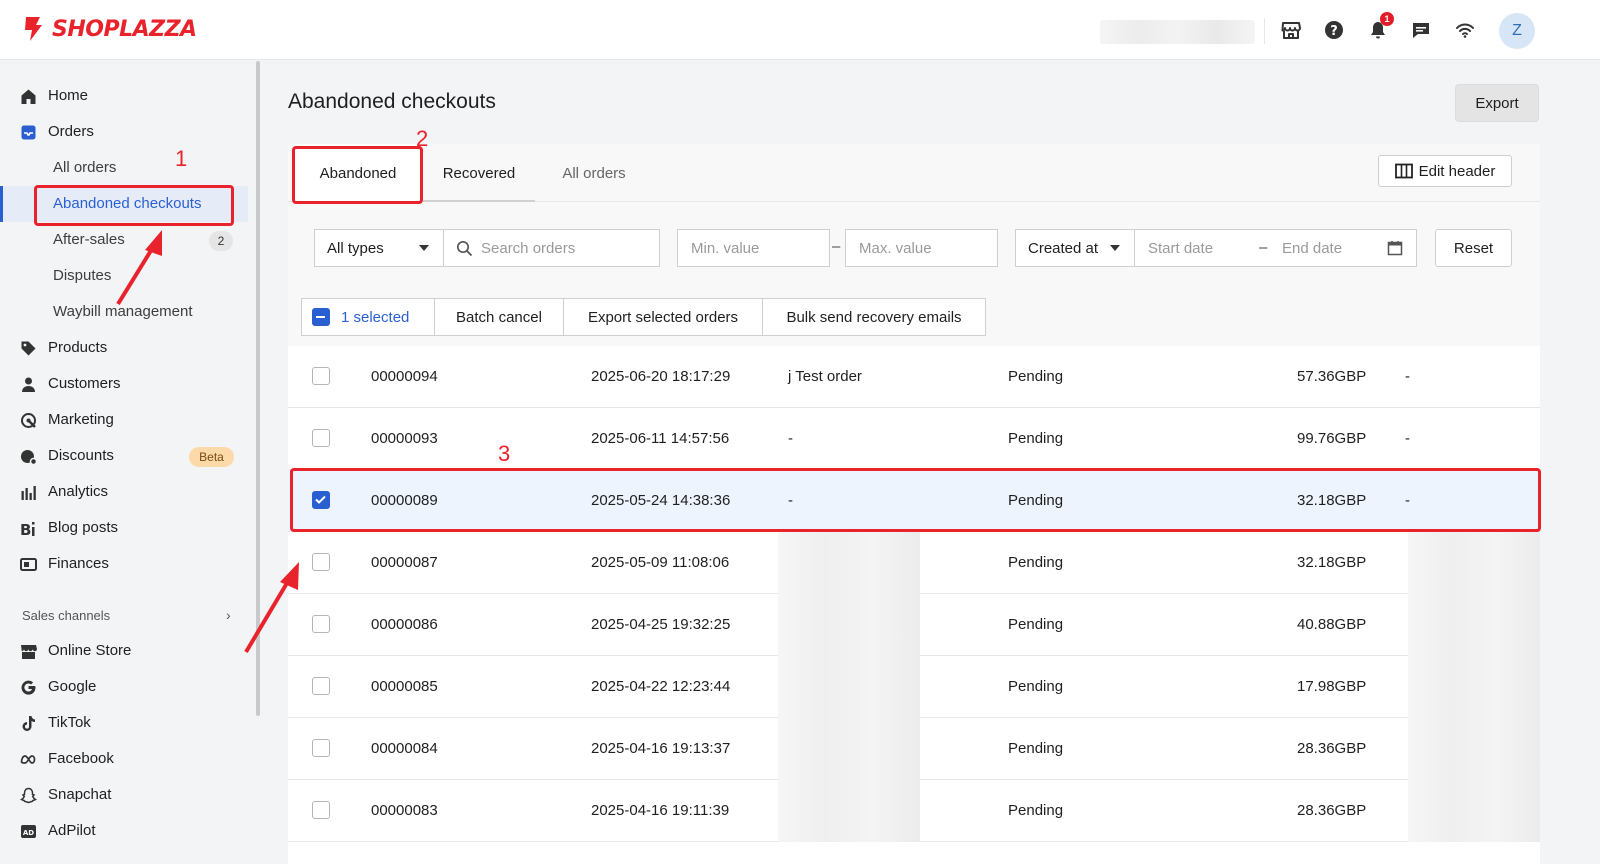 This screenshot has height=864, width=1600. What do you see at coordinates (404, 624) in the screenshot?
I see `order-id: 00000086` at bounding box center [404, 624].